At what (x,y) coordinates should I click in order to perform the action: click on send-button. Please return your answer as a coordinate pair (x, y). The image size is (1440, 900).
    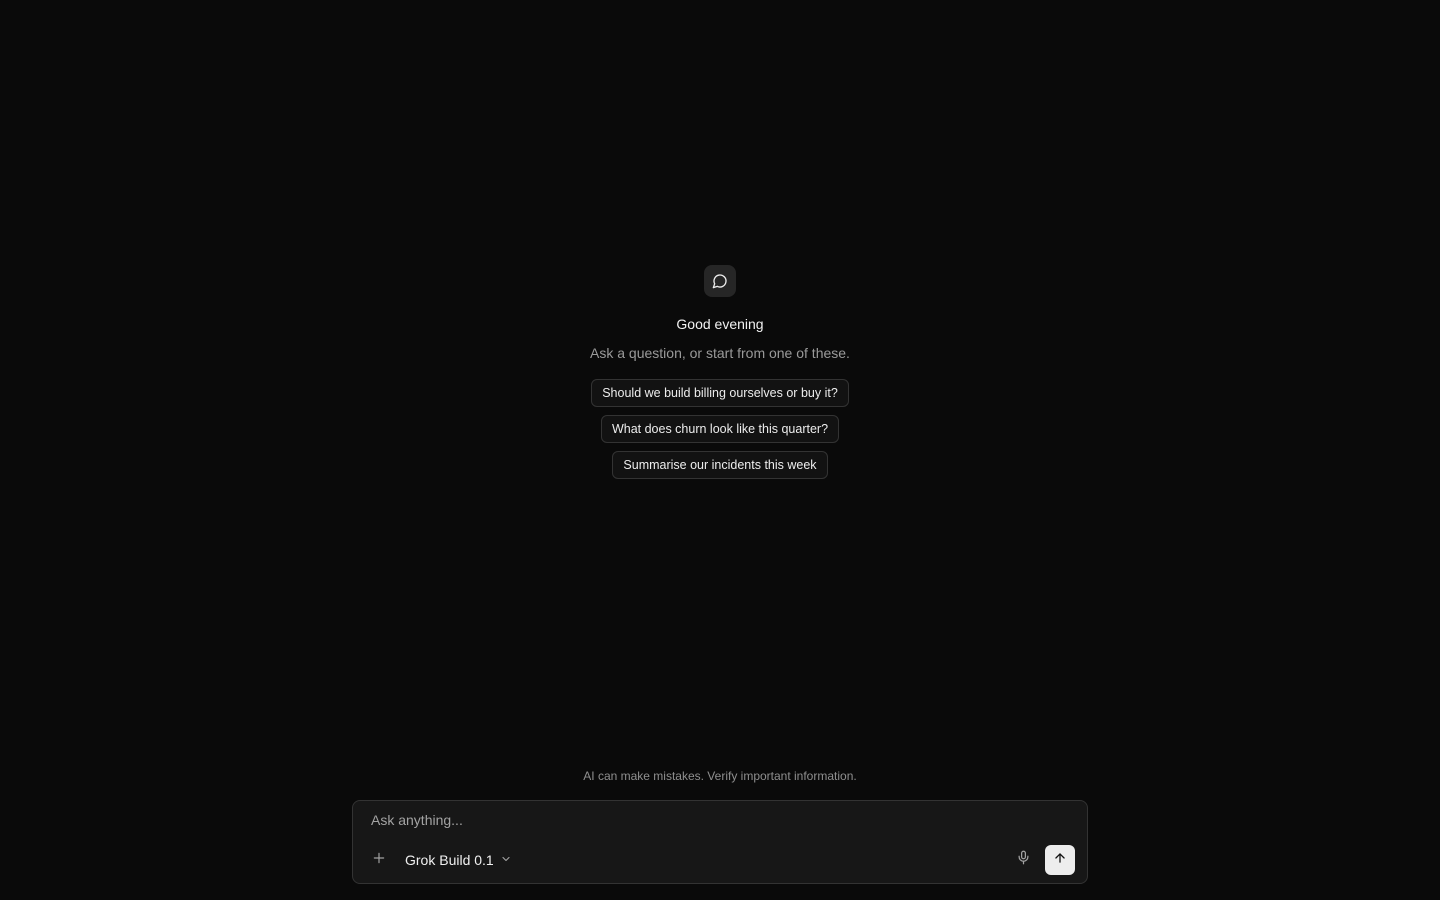
    Looking at the image, I should click on (1060, 860).